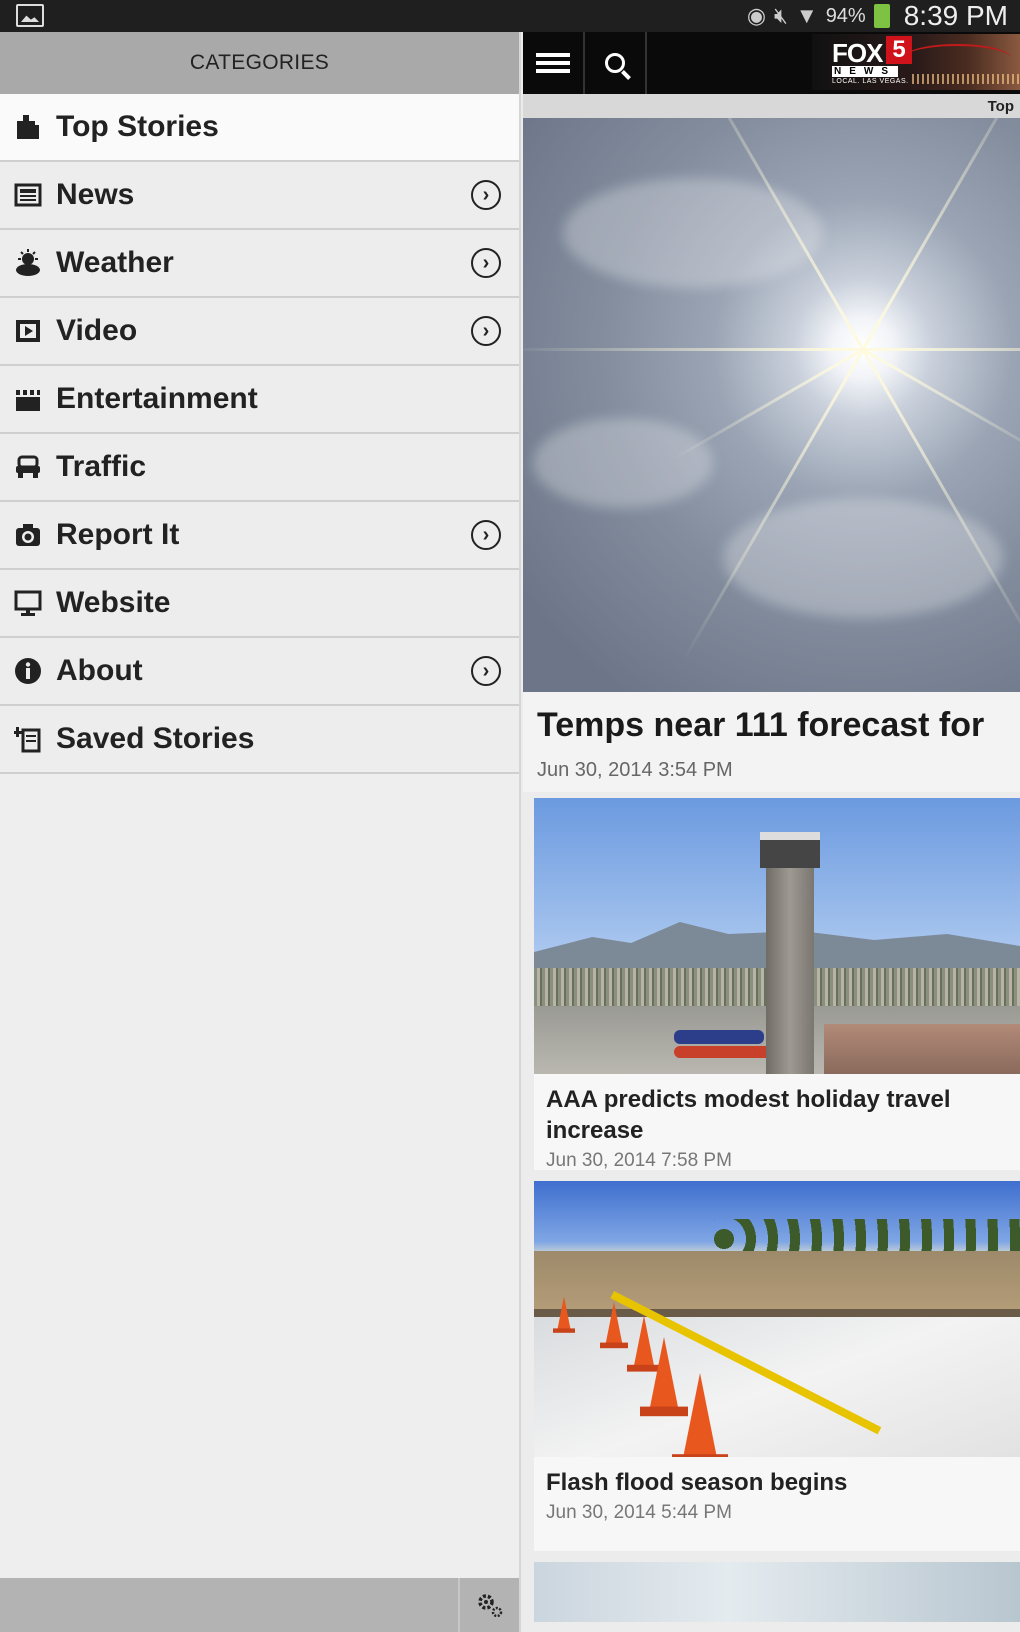 The width and height of the screenshot is (1020, 1632). What do you see at coordinates (1001, 106) in the screenshot?
I see `tab-top: Top` at bounding box center [1001, 106].